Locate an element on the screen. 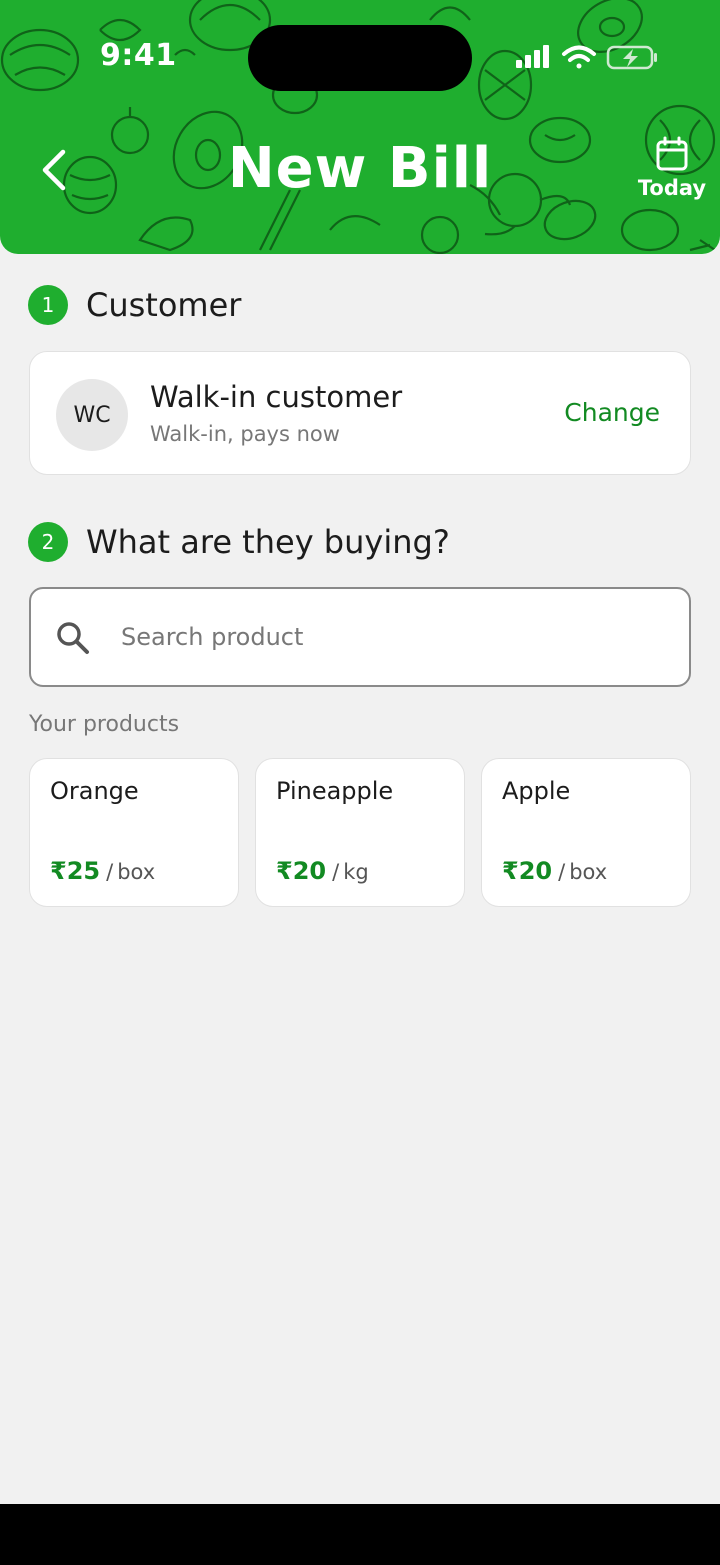 The width and height of the screenshot is (720, 1565). customer-subtitle: Walk-in, pays now is located at coordinates (245, 434).